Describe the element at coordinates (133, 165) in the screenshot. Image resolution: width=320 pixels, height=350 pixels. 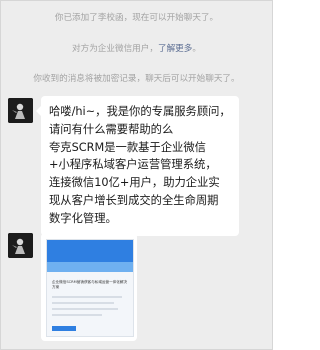
I see `message-line: +小程序私域客户运营管理系统，` at that location.